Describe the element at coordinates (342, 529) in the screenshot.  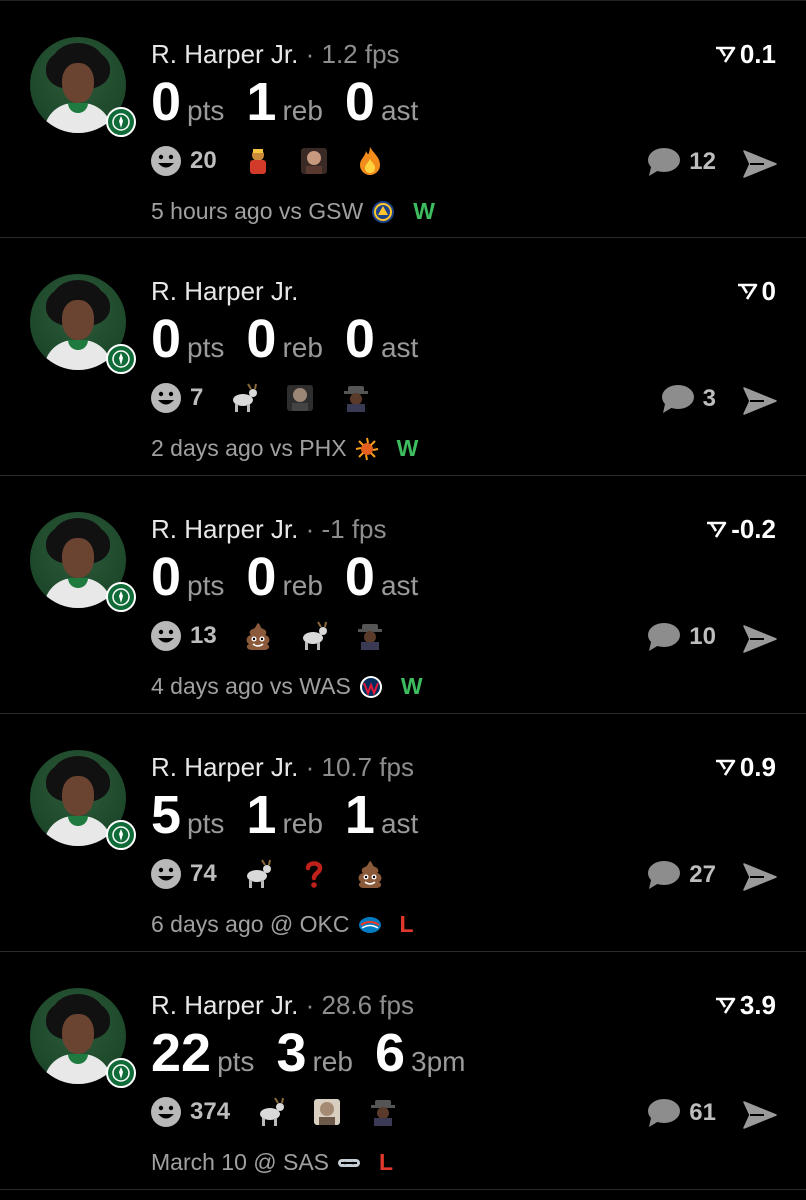
I see `fps-value: · -1 fps` at that location.